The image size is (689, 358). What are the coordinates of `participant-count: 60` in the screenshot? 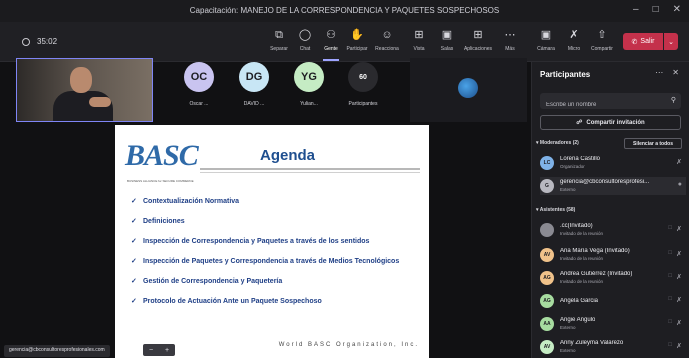 It's located at (363, 77).